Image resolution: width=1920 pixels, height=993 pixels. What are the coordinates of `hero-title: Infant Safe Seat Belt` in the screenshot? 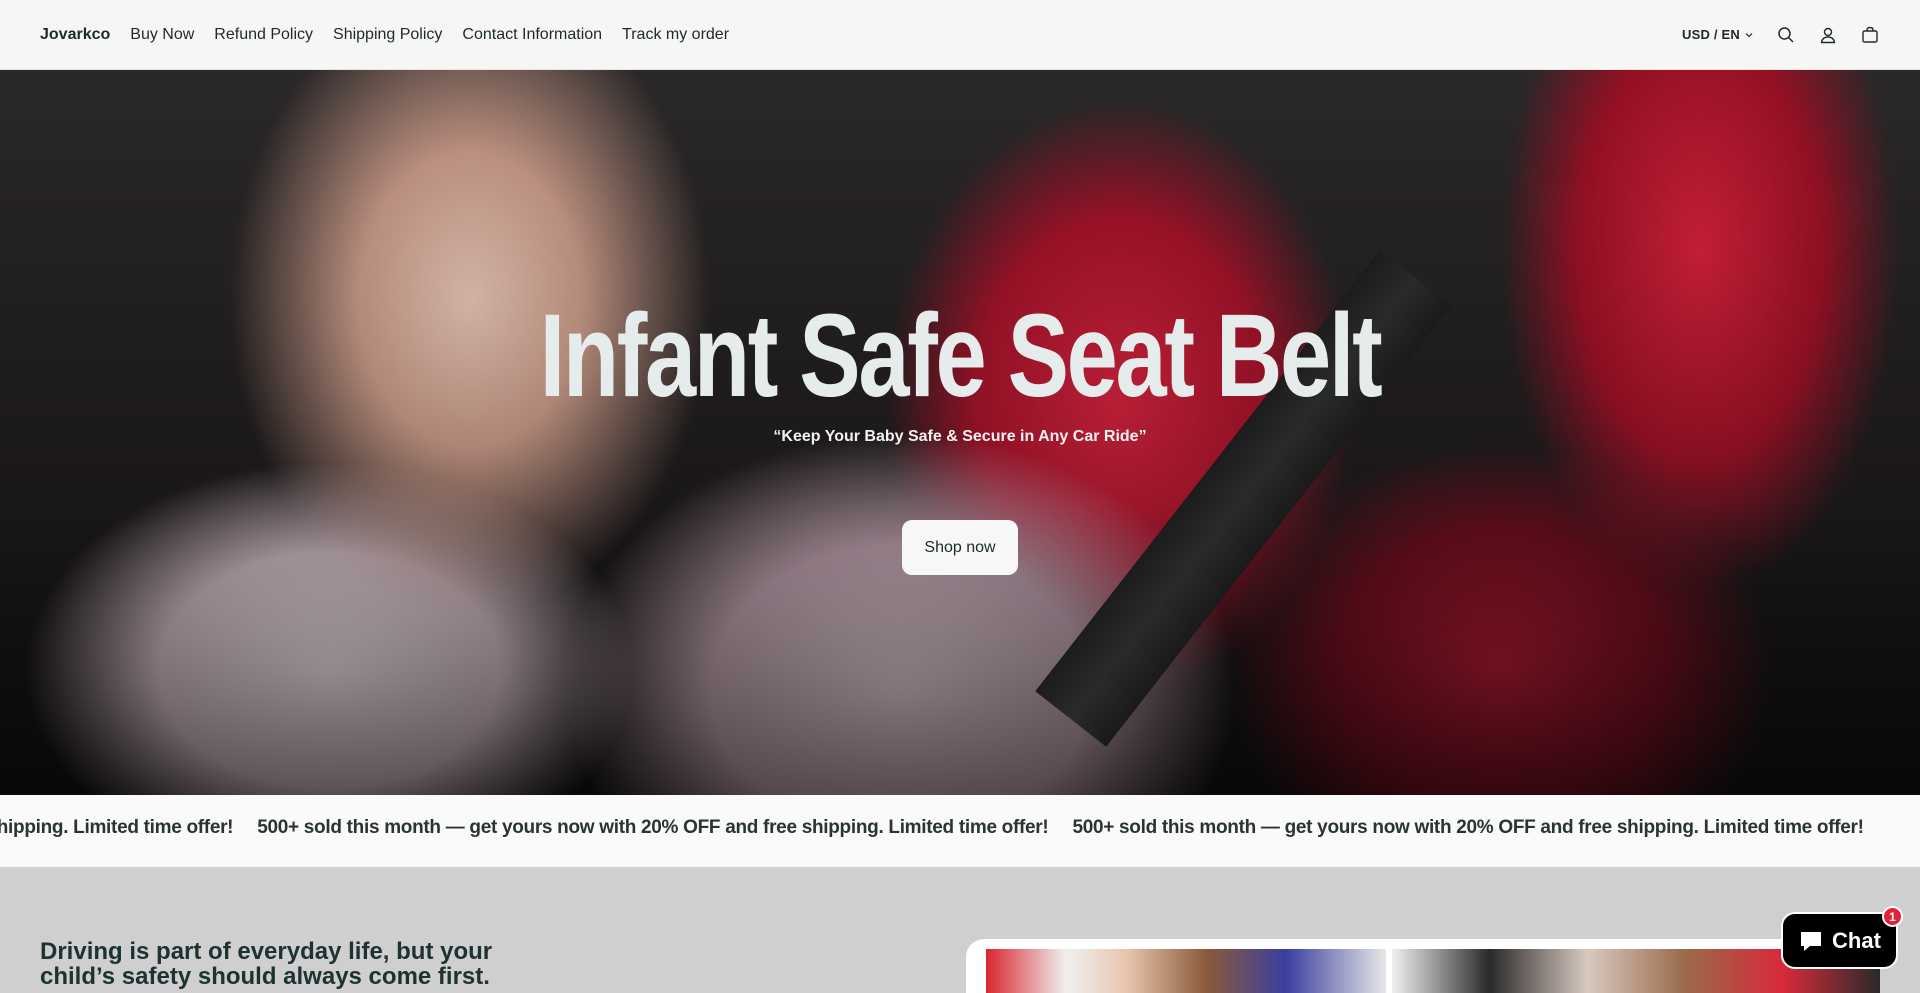 It's located at (961, 356).